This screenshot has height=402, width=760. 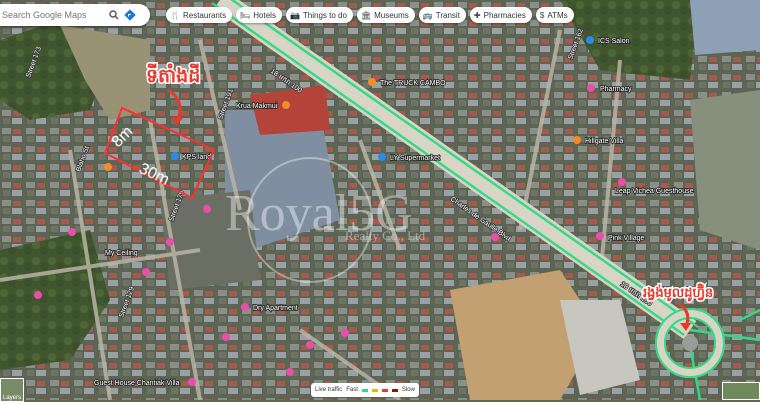 I want to click on chip-label: Restaurants, so click(x=204, y=15).